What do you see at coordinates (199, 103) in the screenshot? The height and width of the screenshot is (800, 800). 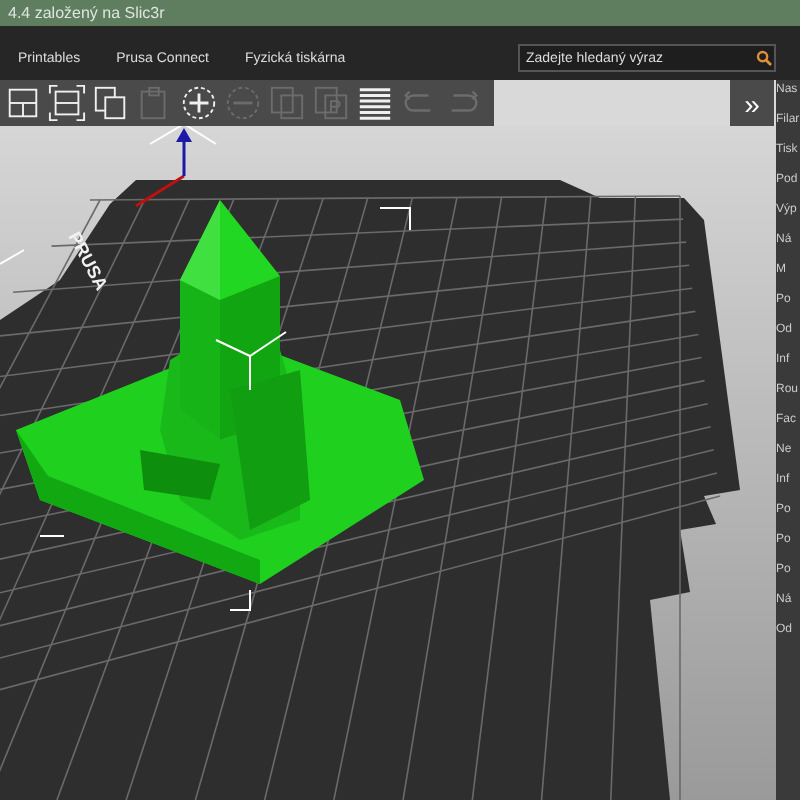 I see `add-icon` at bounding box center [199, 103].